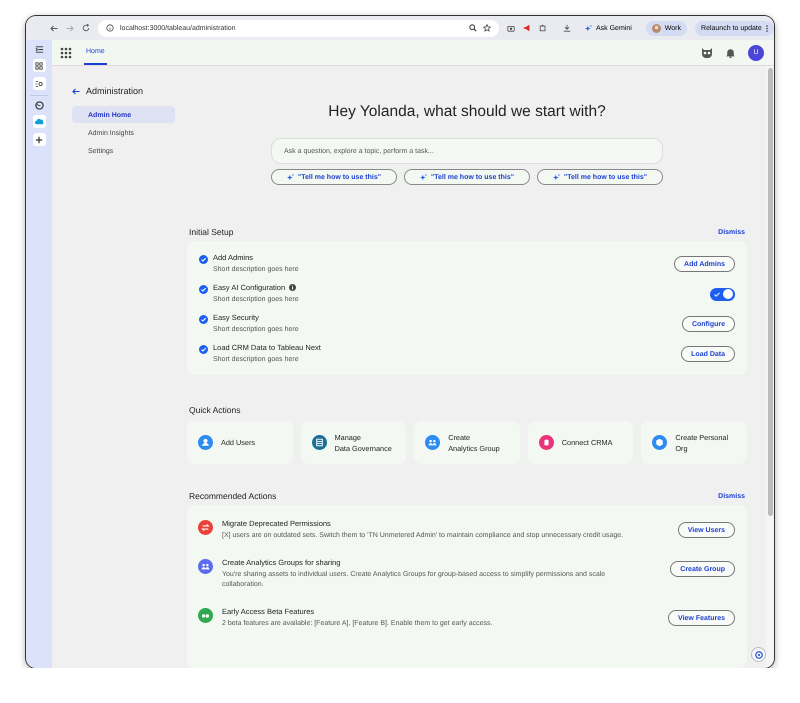 The image size is (800, 703). I want to click on download-icon, so click(567, 28).